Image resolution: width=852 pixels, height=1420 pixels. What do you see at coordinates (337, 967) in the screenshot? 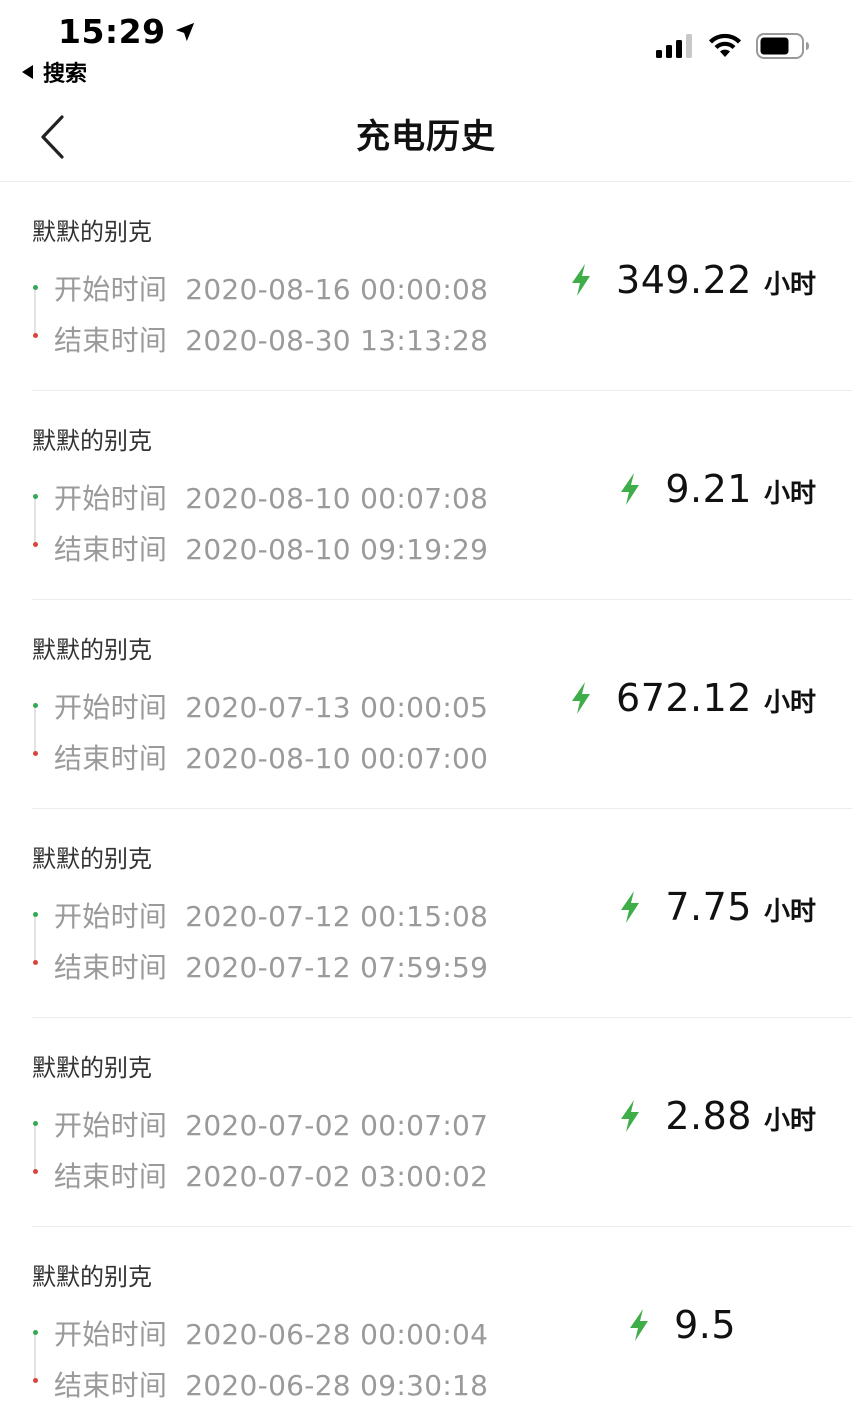
I see `end-time-value: 2020-07-12 07:59:59` at bounding box center [337, 967].